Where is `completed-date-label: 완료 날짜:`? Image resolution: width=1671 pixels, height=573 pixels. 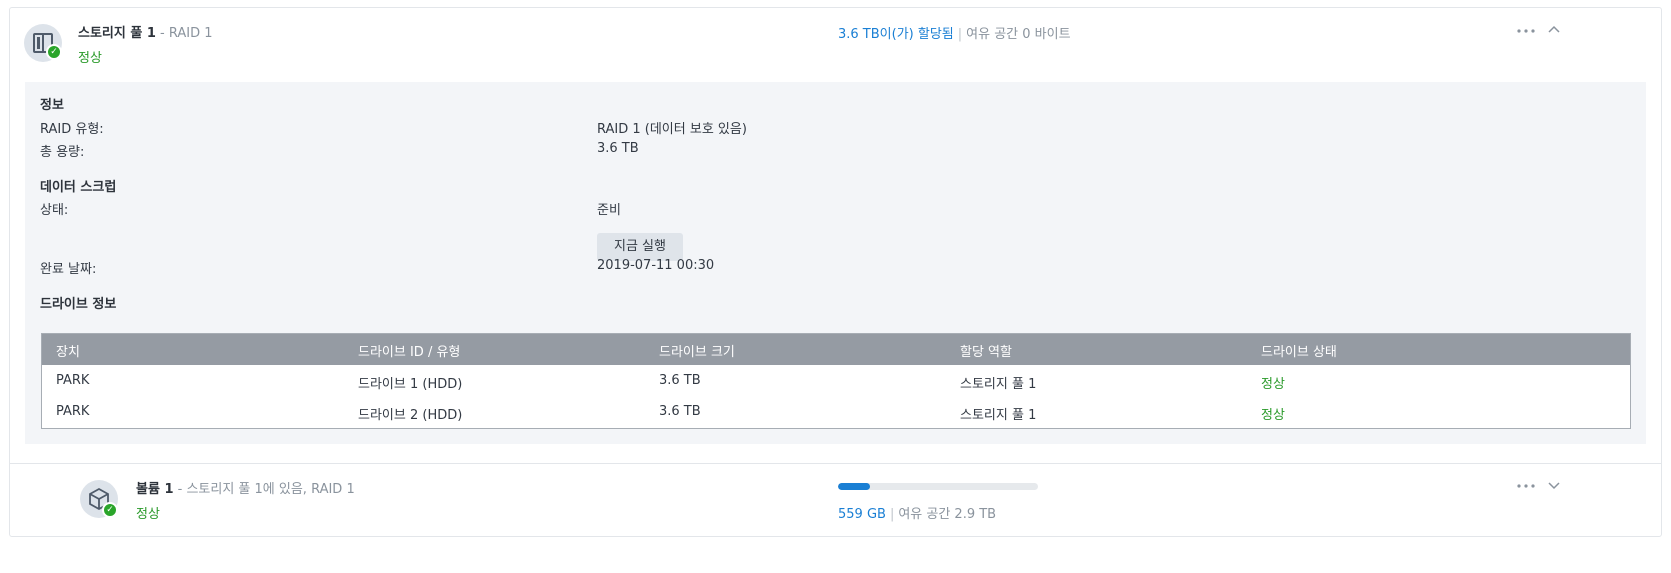
completed-date-label: 완료 날짜: is located at coordinates (68, 269).